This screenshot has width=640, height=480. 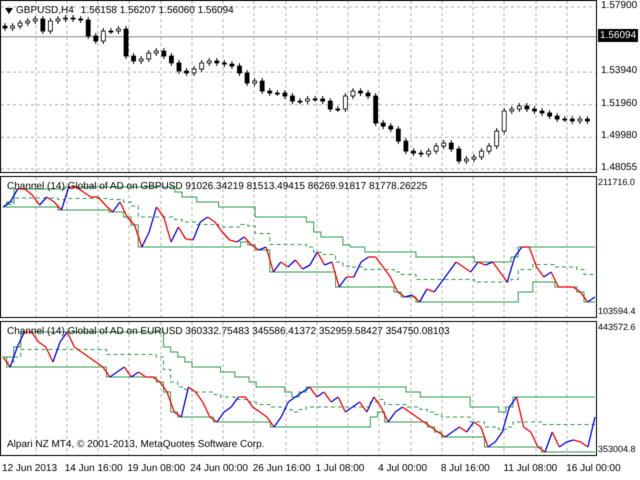 I want to click on ohlc-values: 1.56158 1.56207 1.56060 1.56094, so click(x=157, y=11).